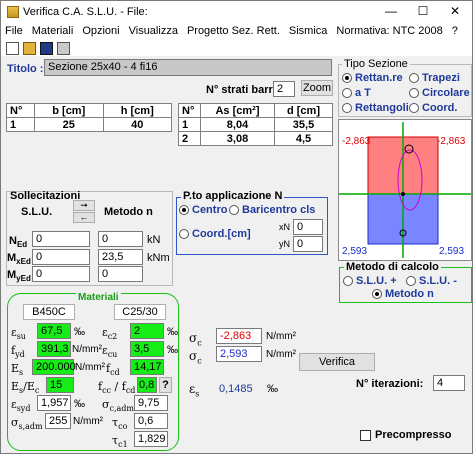 The height and width of the screenshot is (454, 473). What do you see at coordinates (452, 251) in the screenshot?
I see `stress-bottom-right: 2,593` at bounding box center [452, 251].